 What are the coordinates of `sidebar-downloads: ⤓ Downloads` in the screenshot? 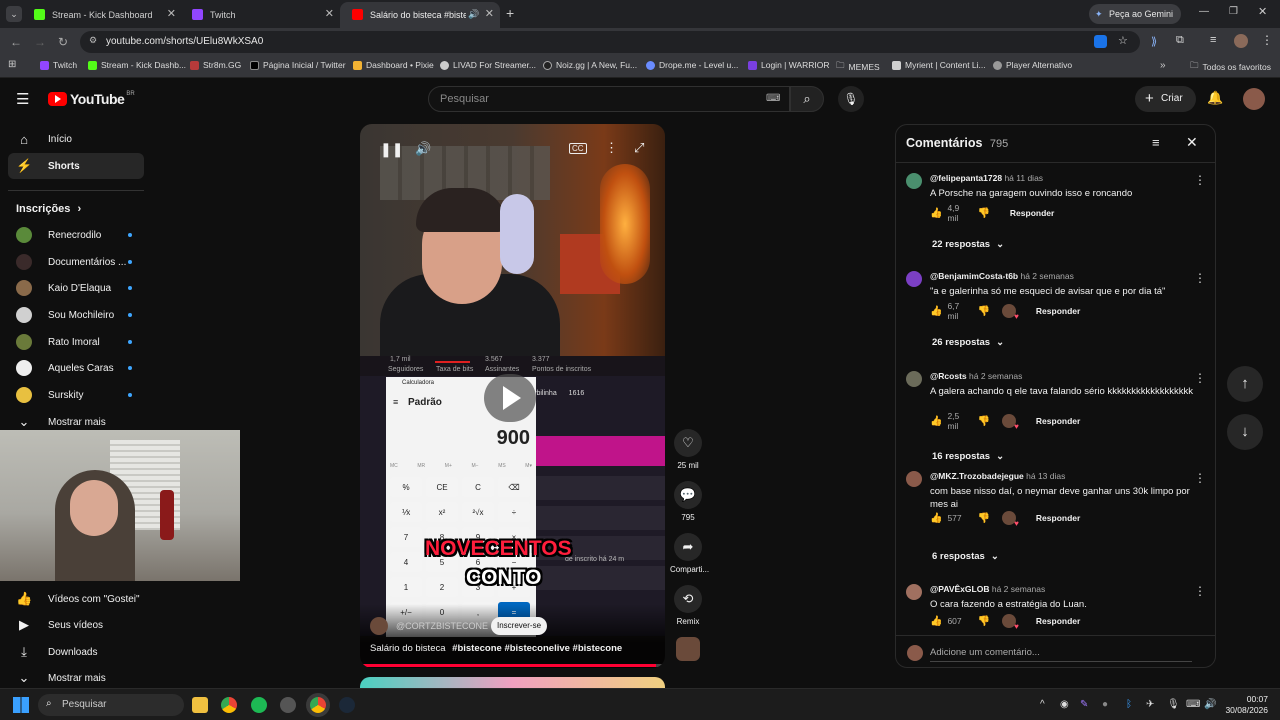 It's located at (76, 652).